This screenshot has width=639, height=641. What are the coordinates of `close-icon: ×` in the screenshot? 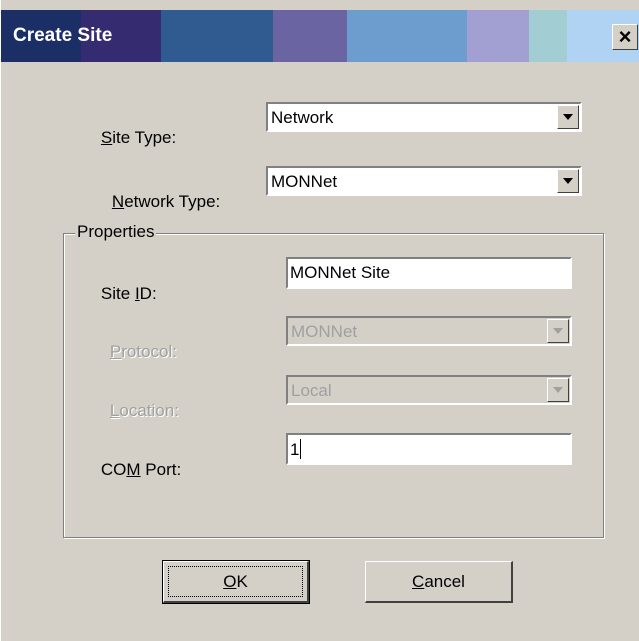 It's located at (625, 36).